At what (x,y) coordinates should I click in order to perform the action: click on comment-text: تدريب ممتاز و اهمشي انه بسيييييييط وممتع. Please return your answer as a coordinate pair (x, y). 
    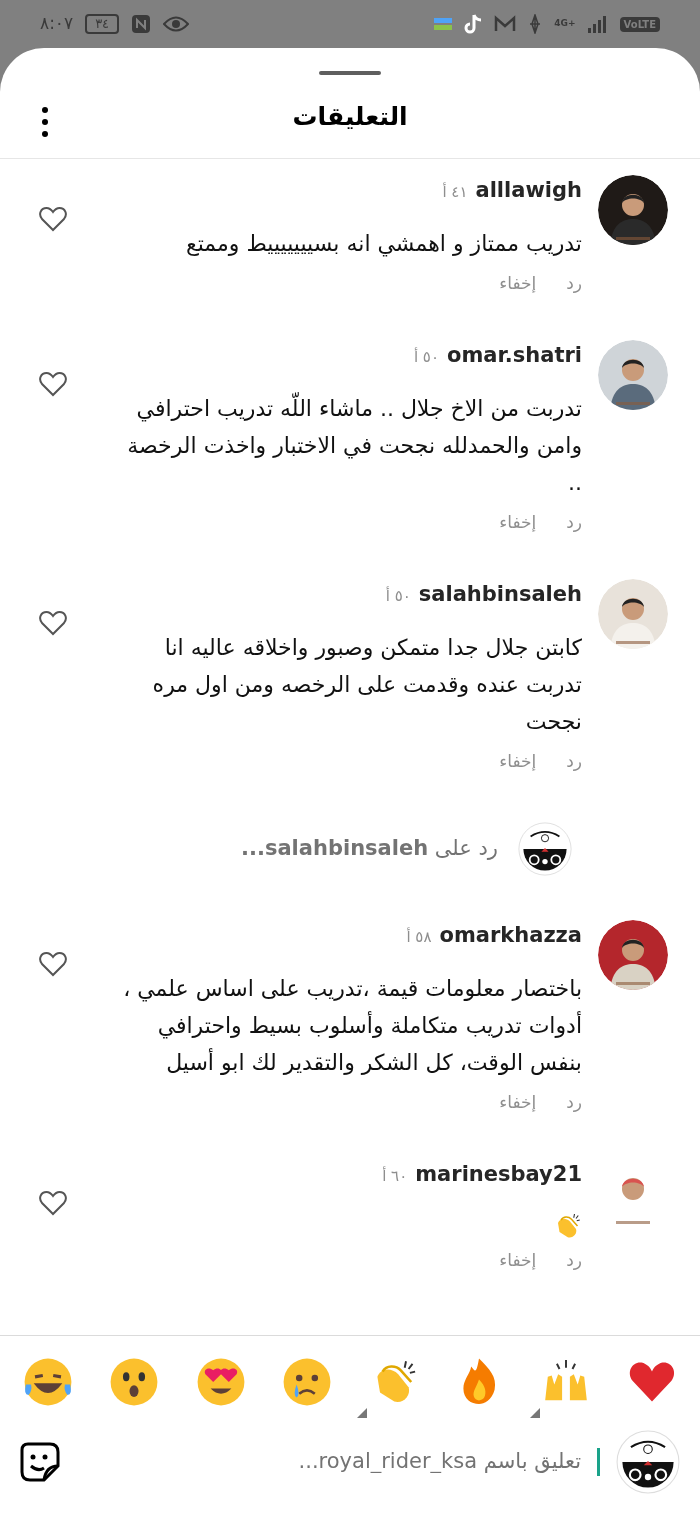
    Looking at the image, I should click on (383, 244).